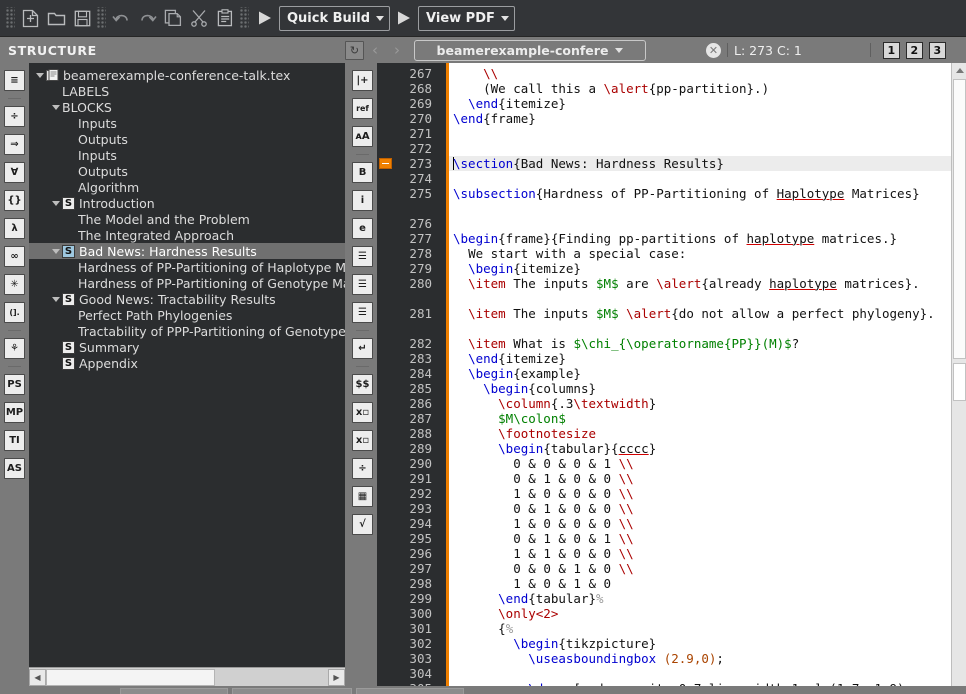  I want to click on lambda-icon: λ, so click(14, 228).